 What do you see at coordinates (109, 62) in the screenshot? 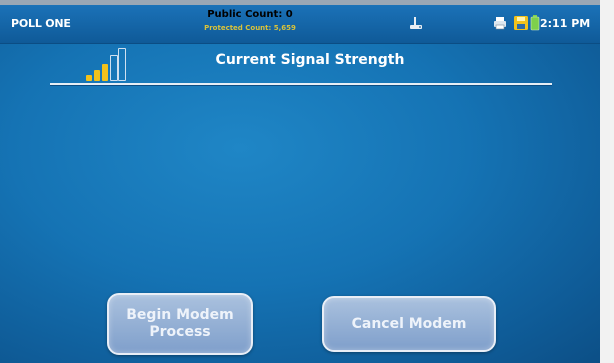
I see `signal-strength-icon` at bounding box center [109, 62].